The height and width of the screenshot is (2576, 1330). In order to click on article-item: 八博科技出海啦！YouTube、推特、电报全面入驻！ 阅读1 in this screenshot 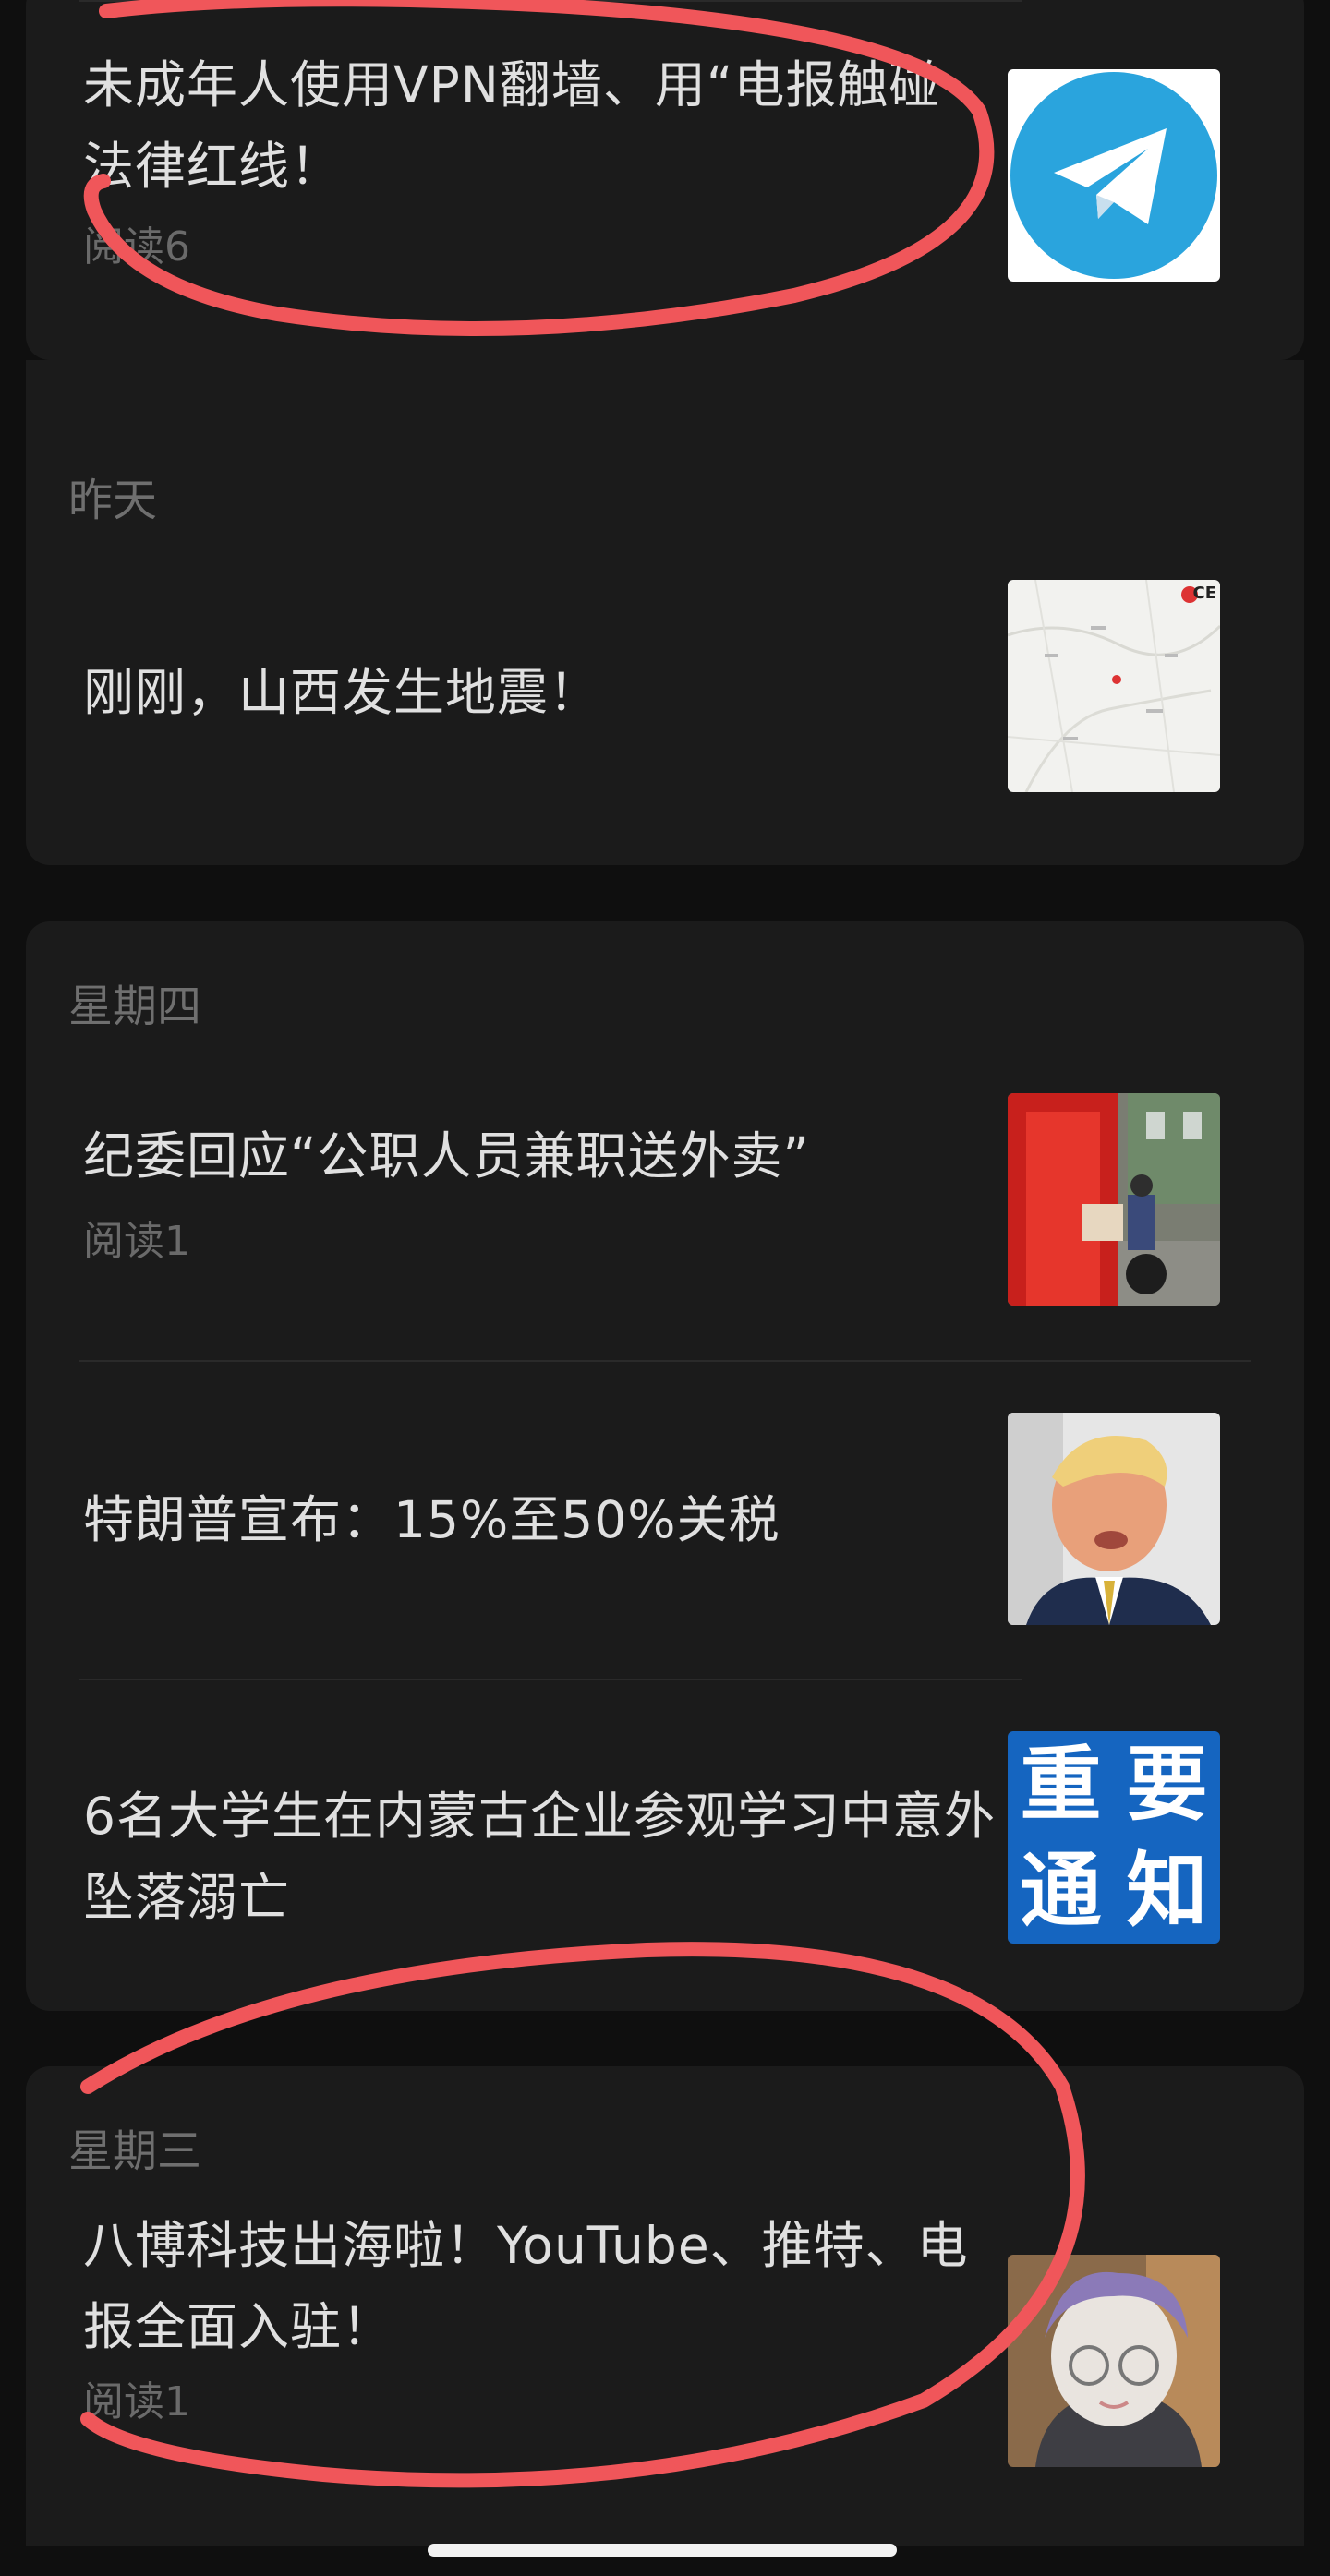, I will do `click(665, 2371)`.